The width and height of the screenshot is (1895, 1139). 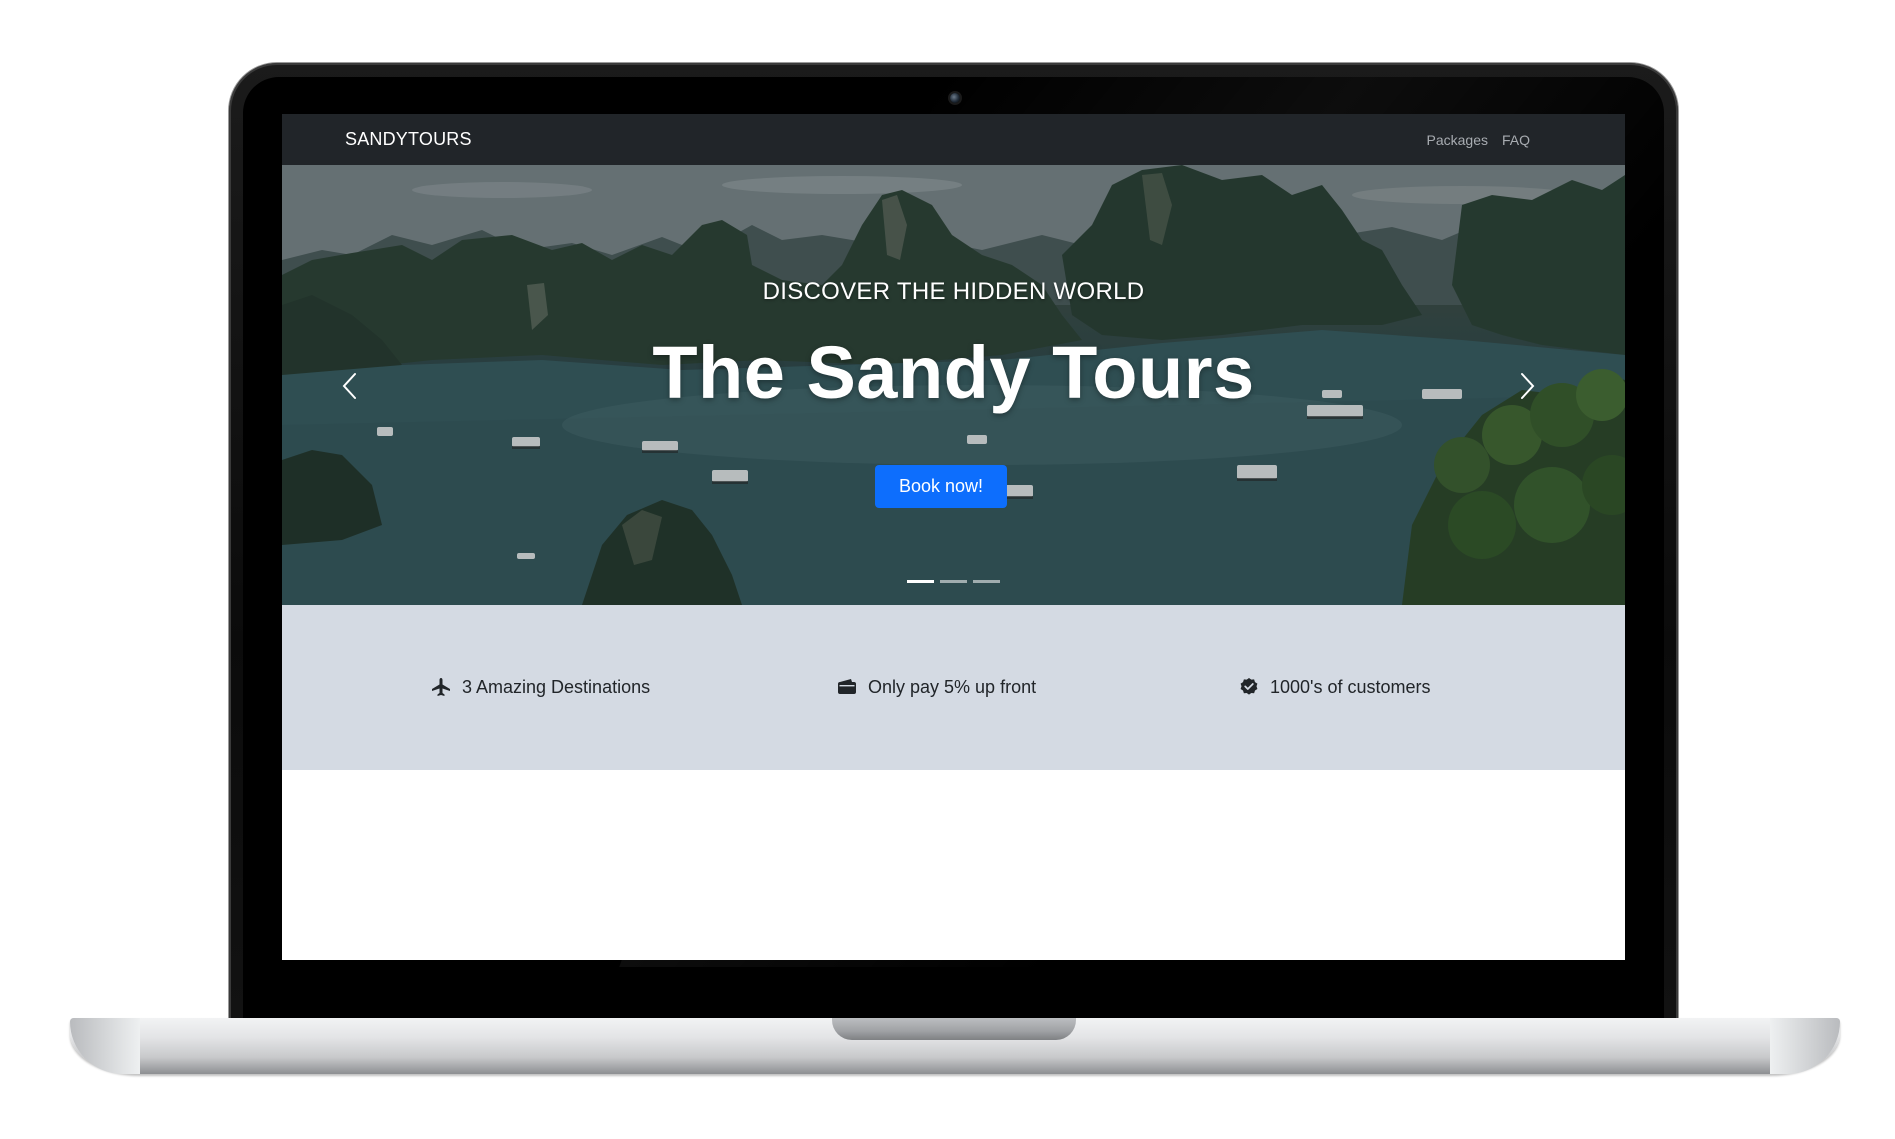 What do you see at coordinates (408, 139) in the screenshot?
I see `brand-logo: SANDYTOURS` at bounding box center [408, 139].